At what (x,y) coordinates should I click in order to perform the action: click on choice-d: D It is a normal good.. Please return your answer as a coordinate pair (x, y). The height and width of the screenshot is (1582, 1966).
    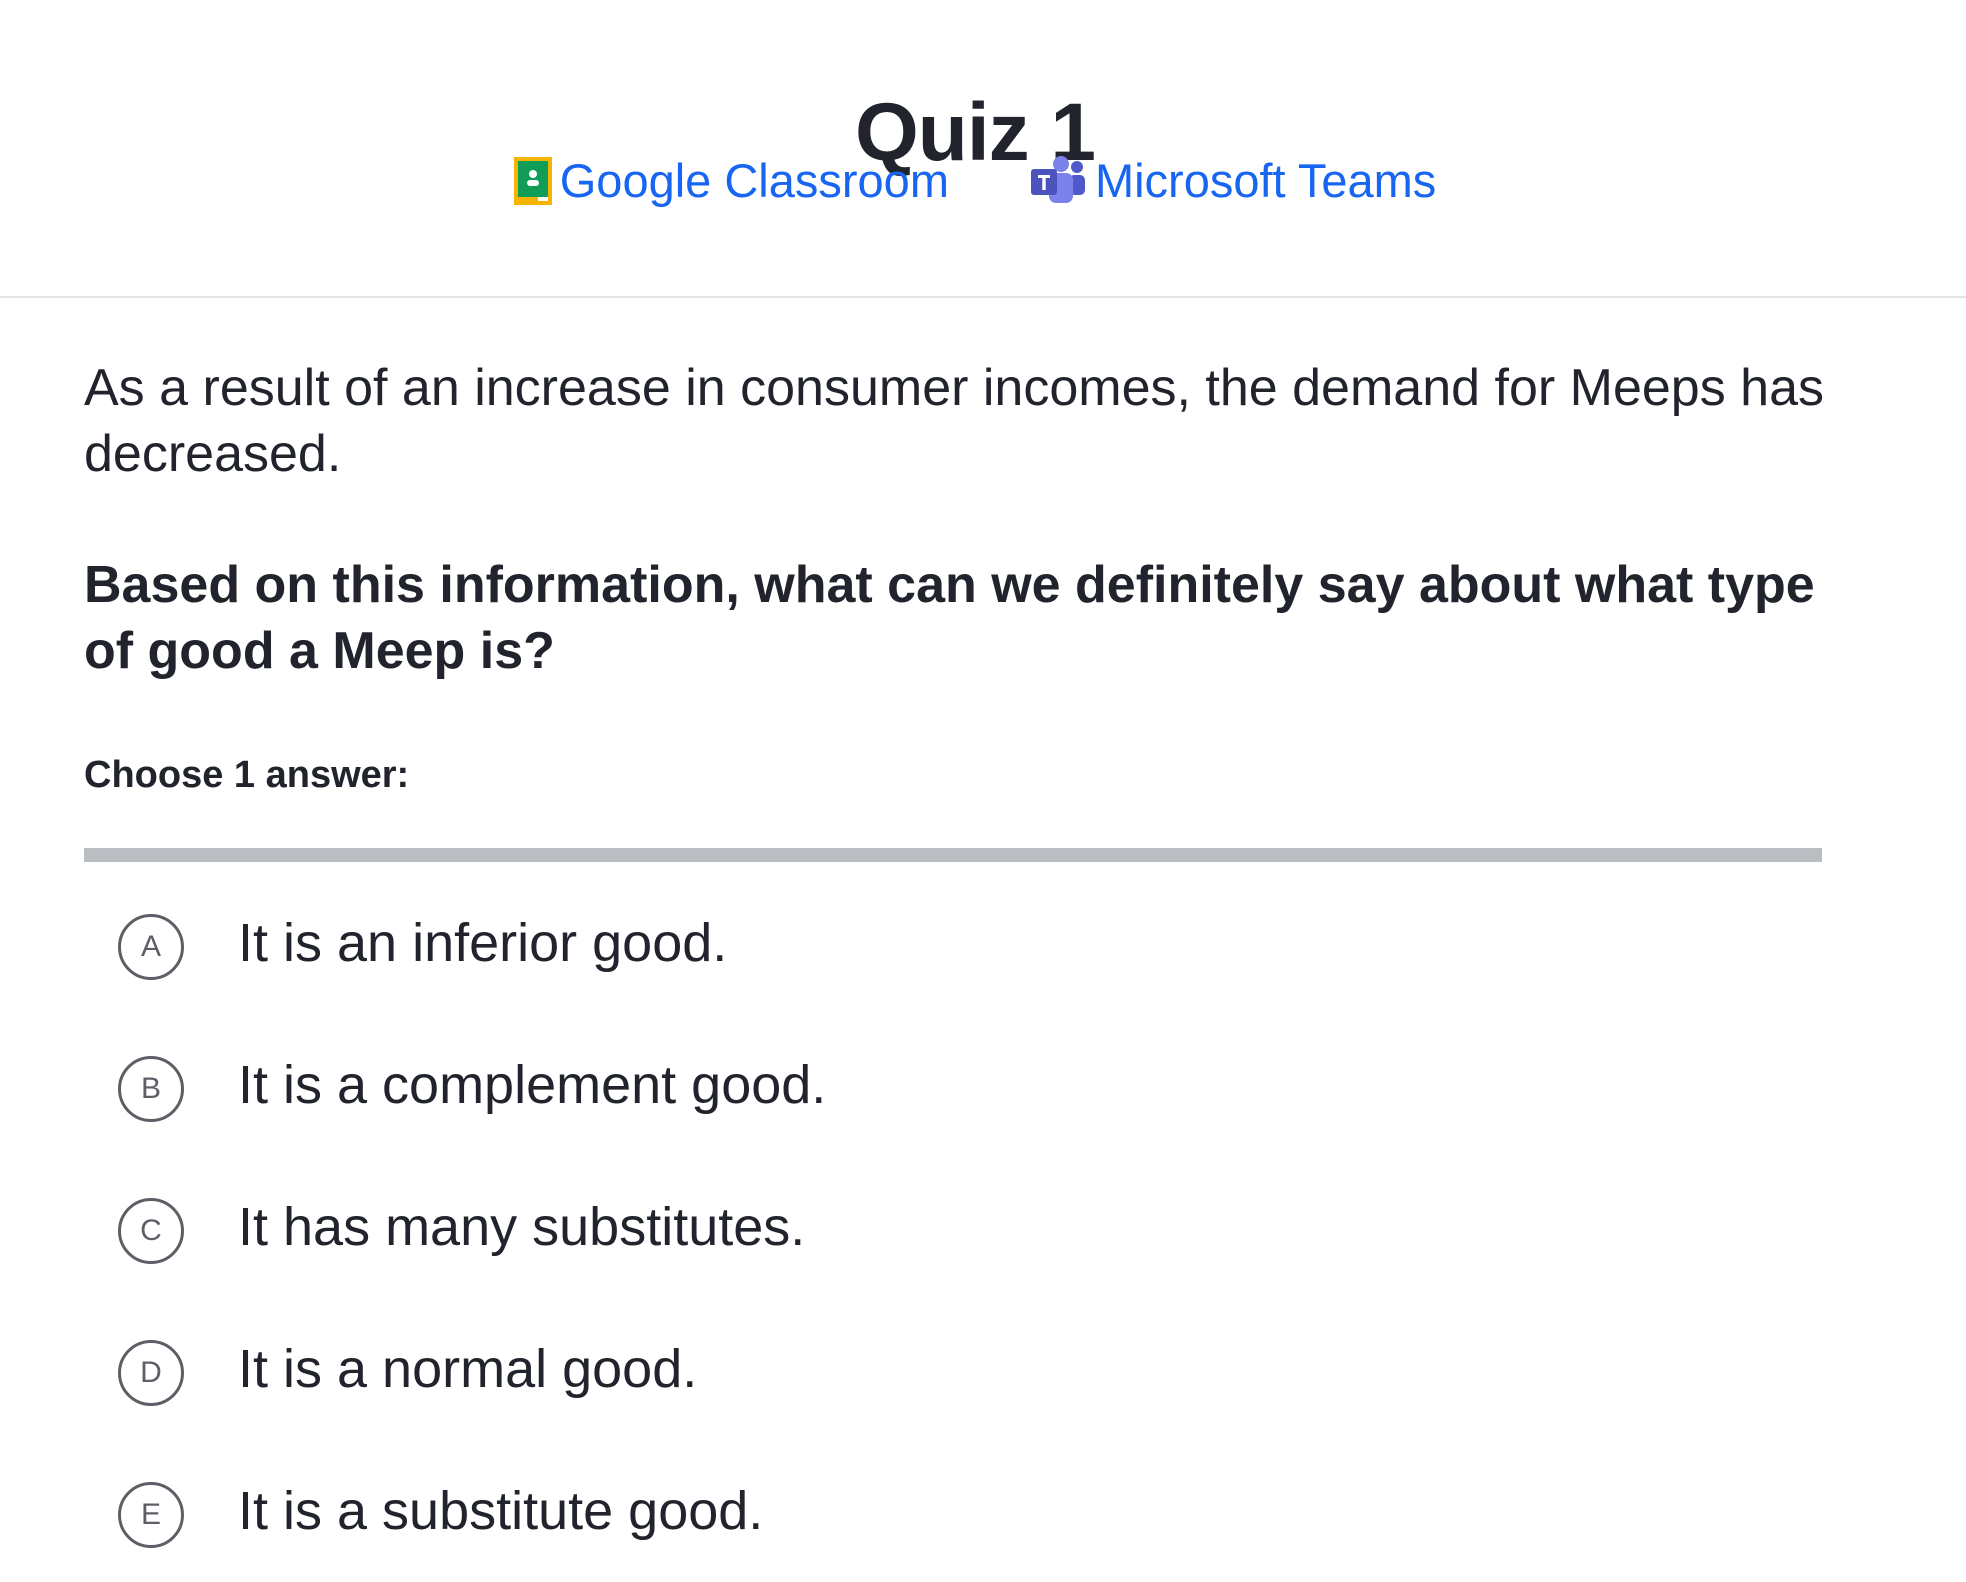
    Looking at the image, I should click on (996, 1369).